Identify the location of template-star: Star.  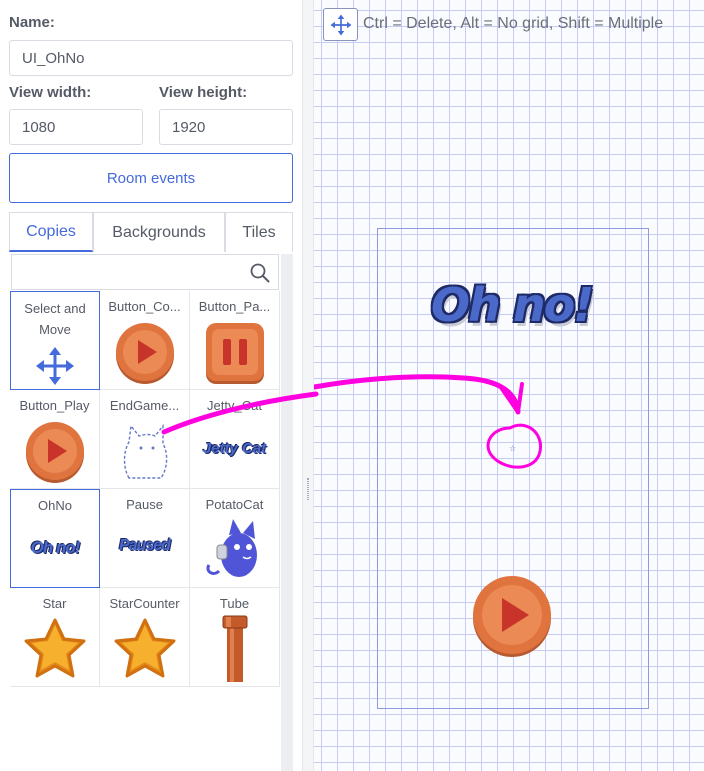
(55, 637).